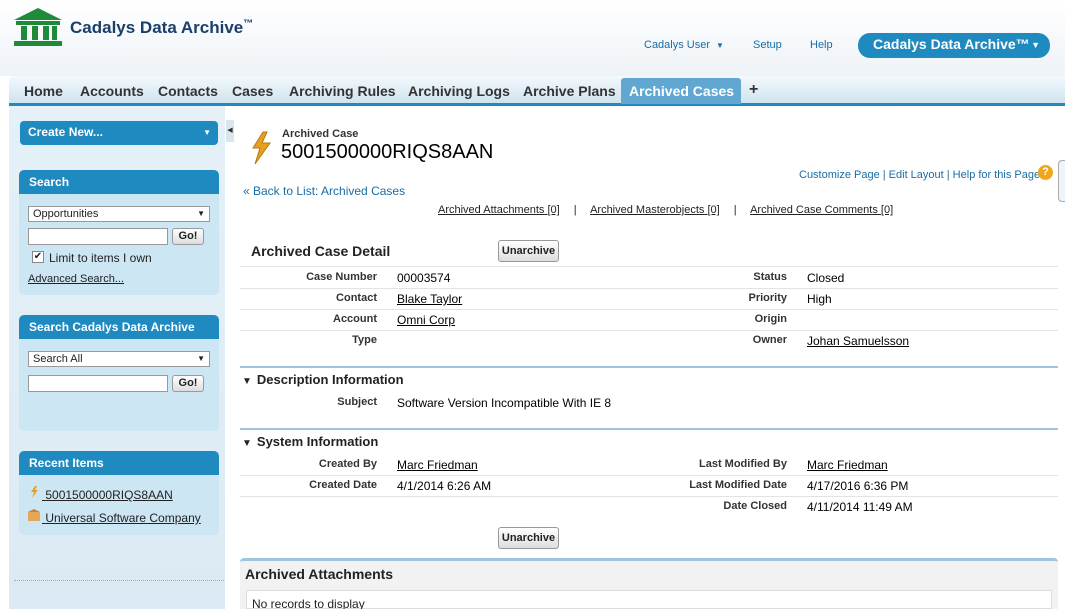  Describe the element at coordinates (826, 278) in the screenshot. I see `status-value: Closed` at that location.